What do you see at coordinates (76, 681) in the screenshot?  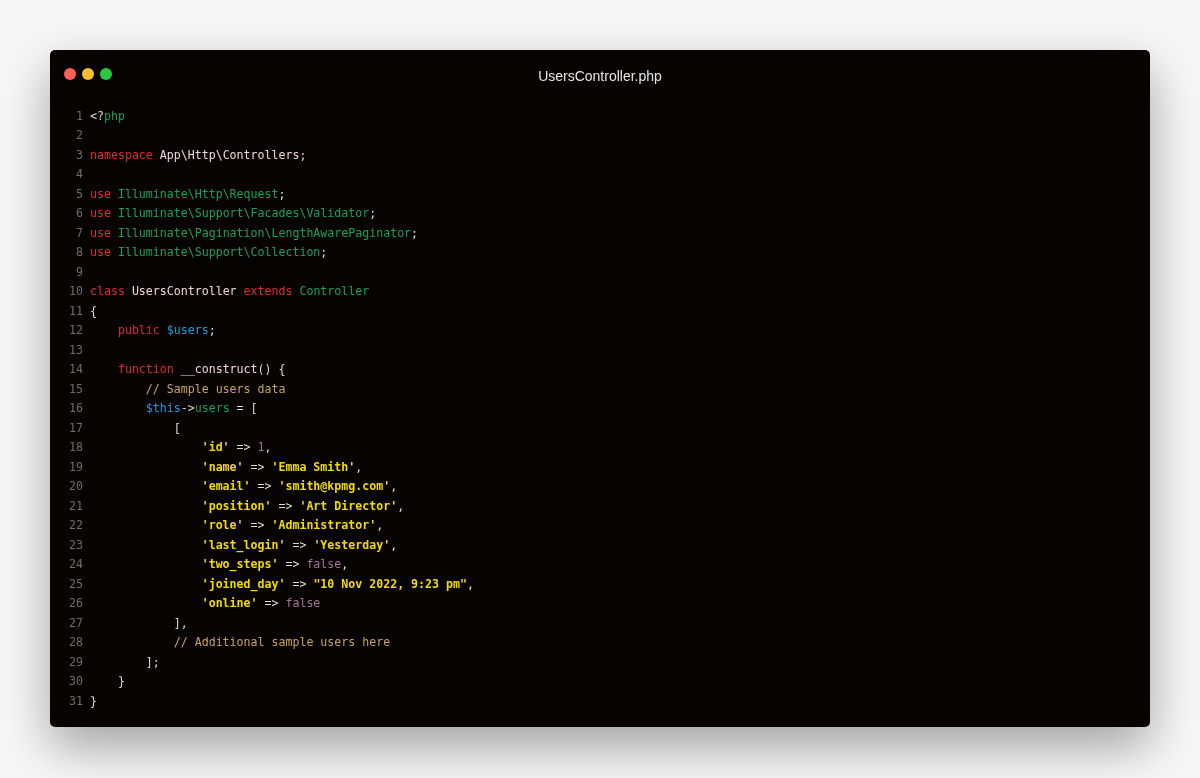 I see `line-number: 30` at bounding box center [76, 681].